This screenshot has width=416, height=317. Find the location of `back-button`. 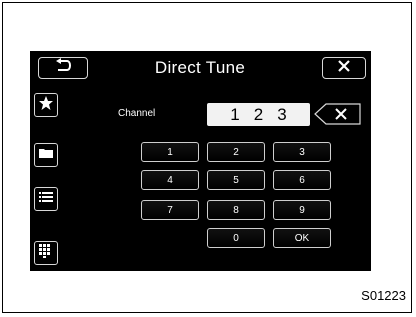

back-button is located at coordinates (63, 68).